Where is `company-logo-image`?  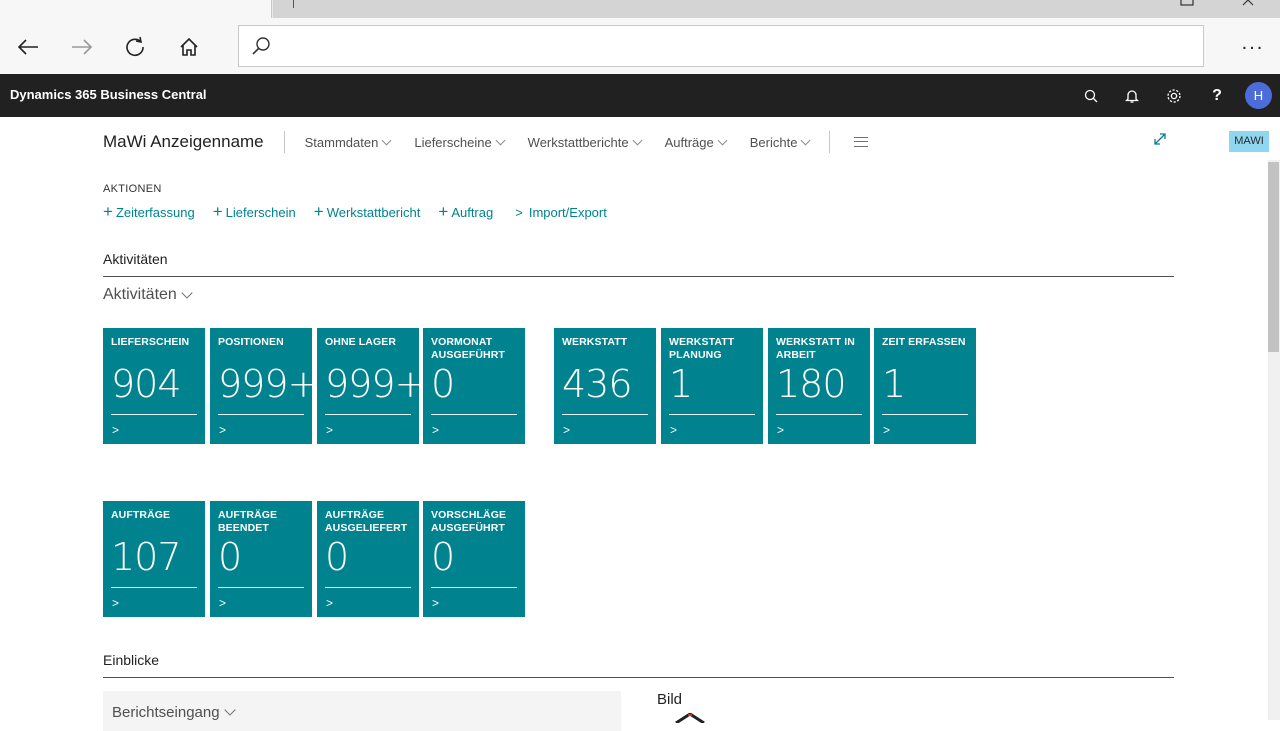
company-logo-image is located at coordinates (690, 717).